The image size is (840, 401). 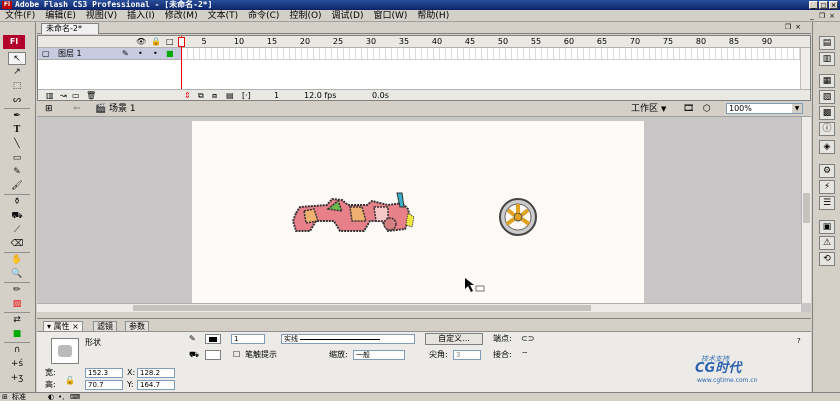 I want to click on menu-view: 视图(V), so click(x=103, y=16).